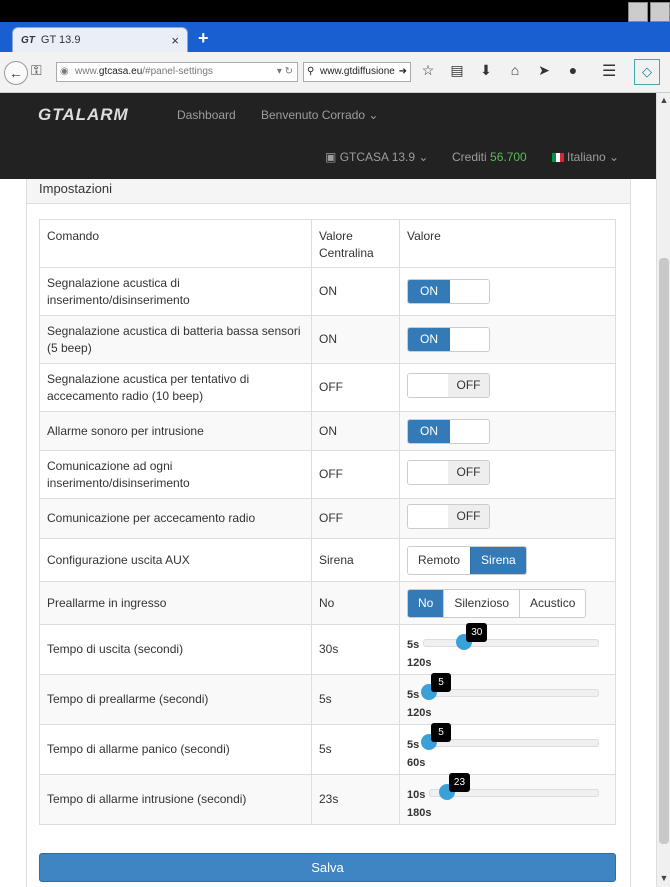 The width and height of the screenshot is (670, 887). What do you see at coordinates (331, 157) in the screenshot?
I see `printer-icon: ▣` at bounding box center [331, 157].